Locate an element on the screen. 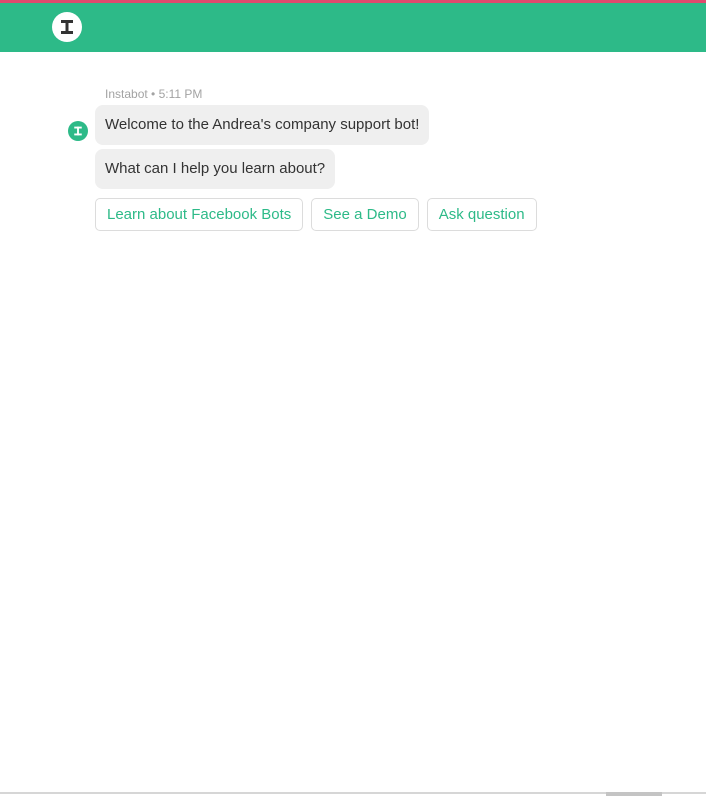 The width and height of the screenshot is (706, 796). message-meta: Instabot • 5:11 PM is located at coordinates (154, 94).